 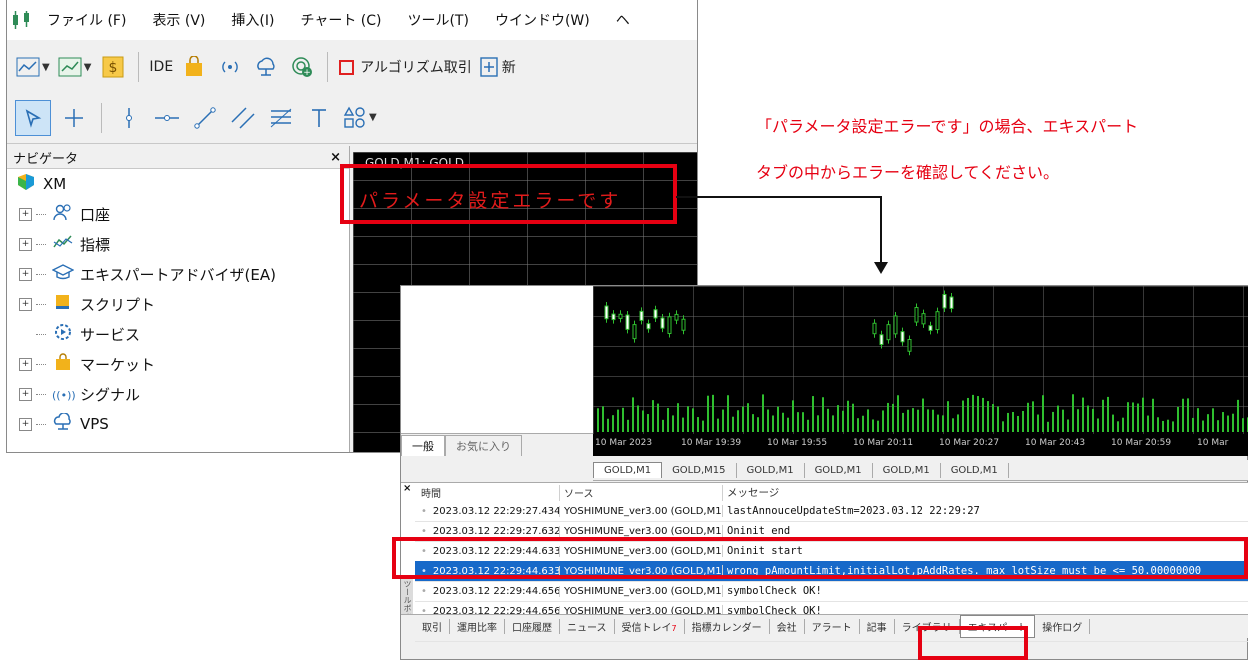 I want to click on app-icon, so click(x=22, y=20).